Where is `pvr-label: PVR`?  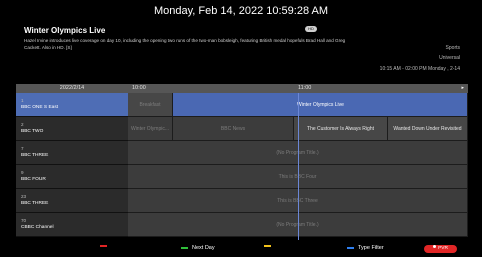
pvr-label: PVR is located at coordinates (443, 248).